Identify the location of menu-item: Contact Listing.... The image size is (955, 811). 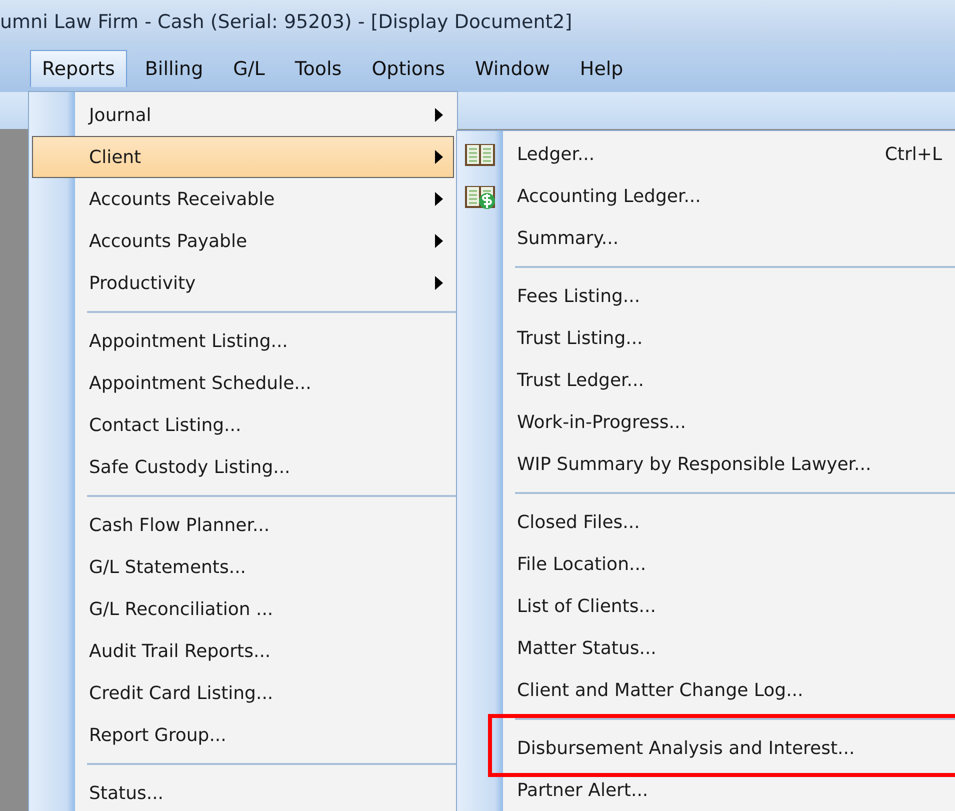
(243, 425).